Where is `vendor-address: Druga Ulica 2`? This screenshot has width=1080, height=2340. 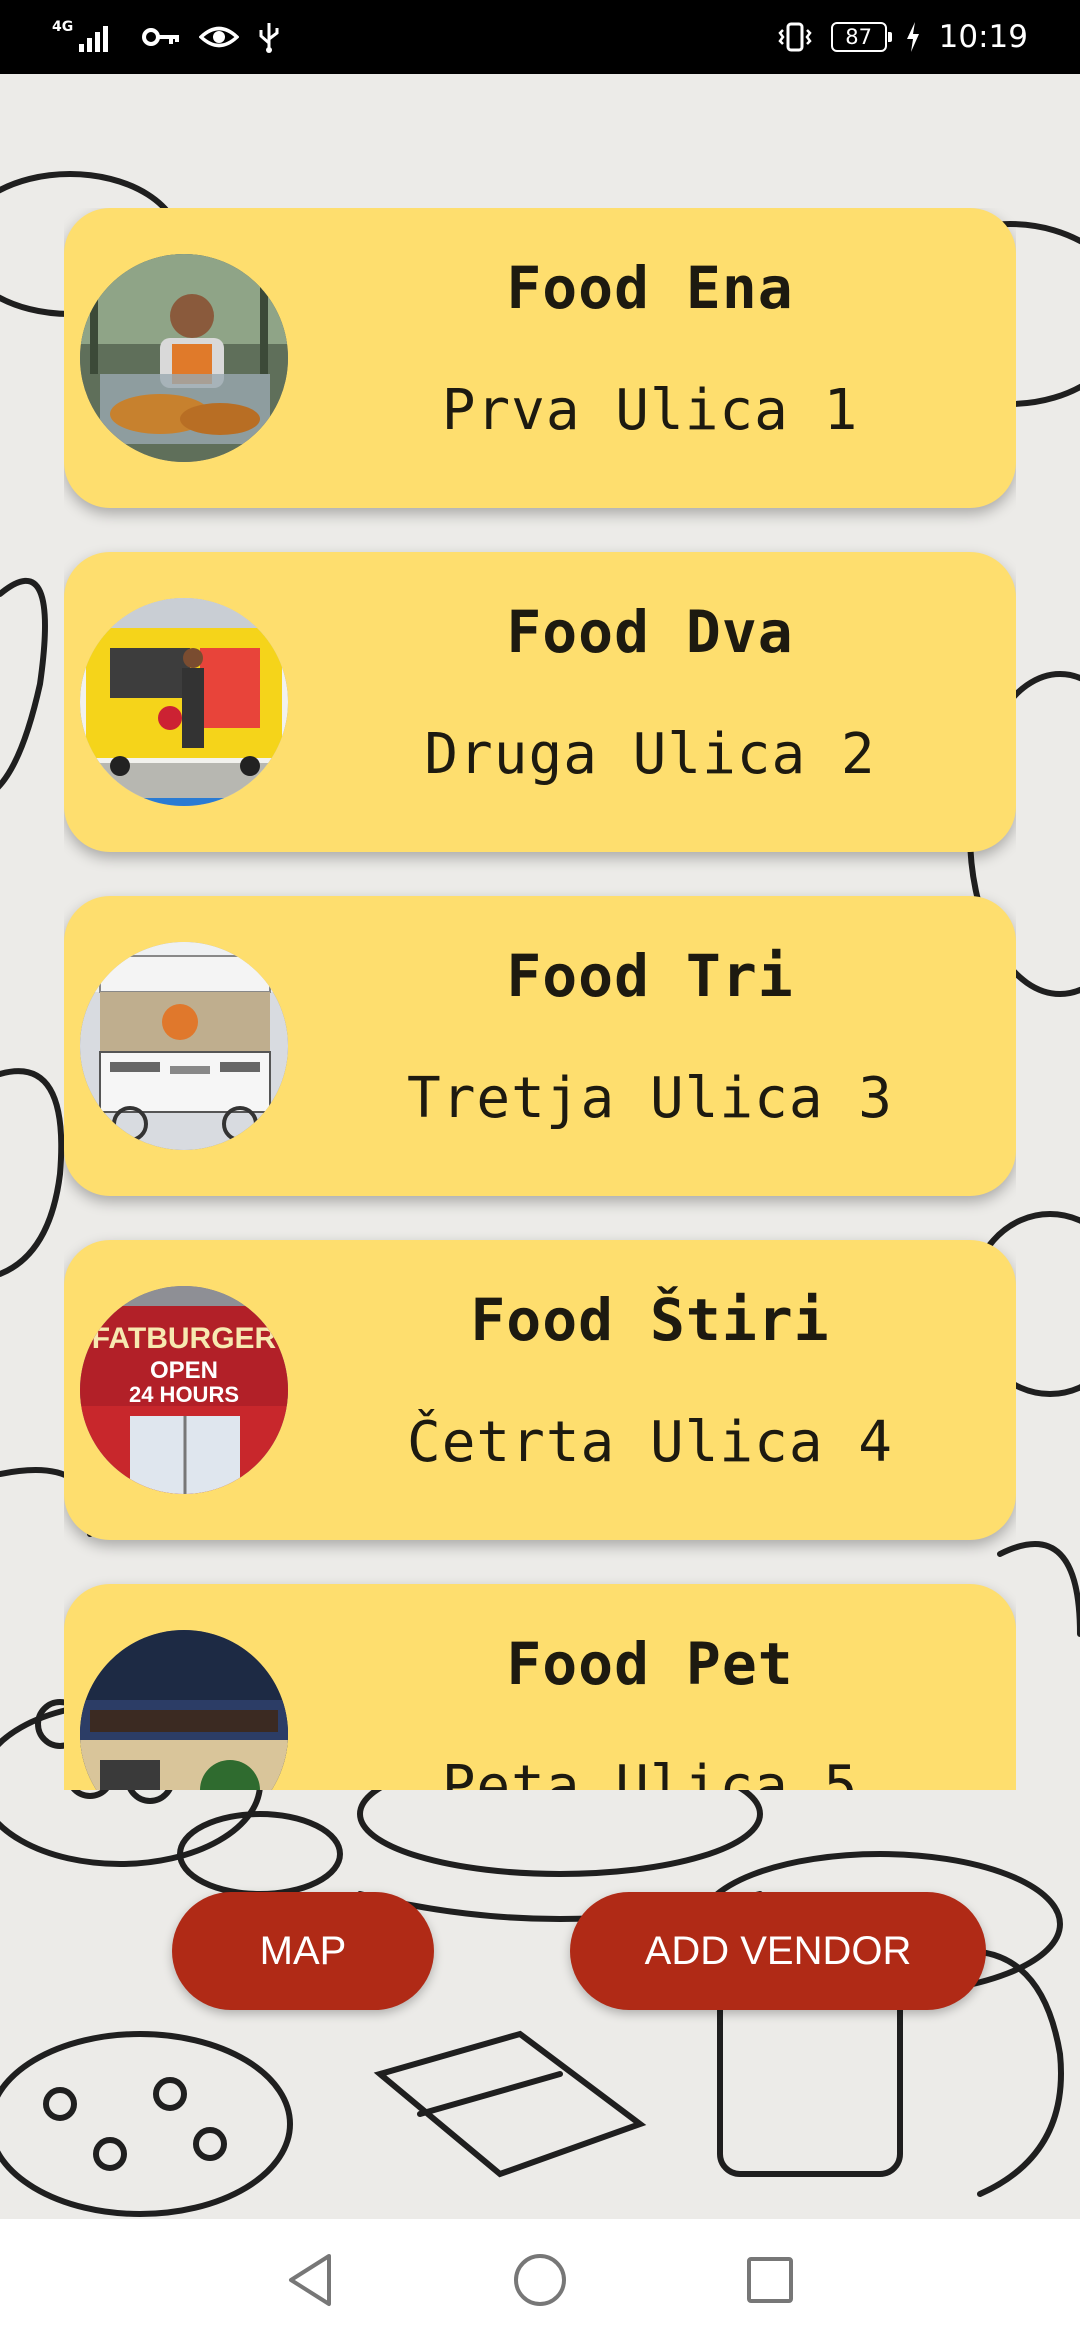
vendor-address: Druga Ulica 2 is located at coordinates (650, 754).